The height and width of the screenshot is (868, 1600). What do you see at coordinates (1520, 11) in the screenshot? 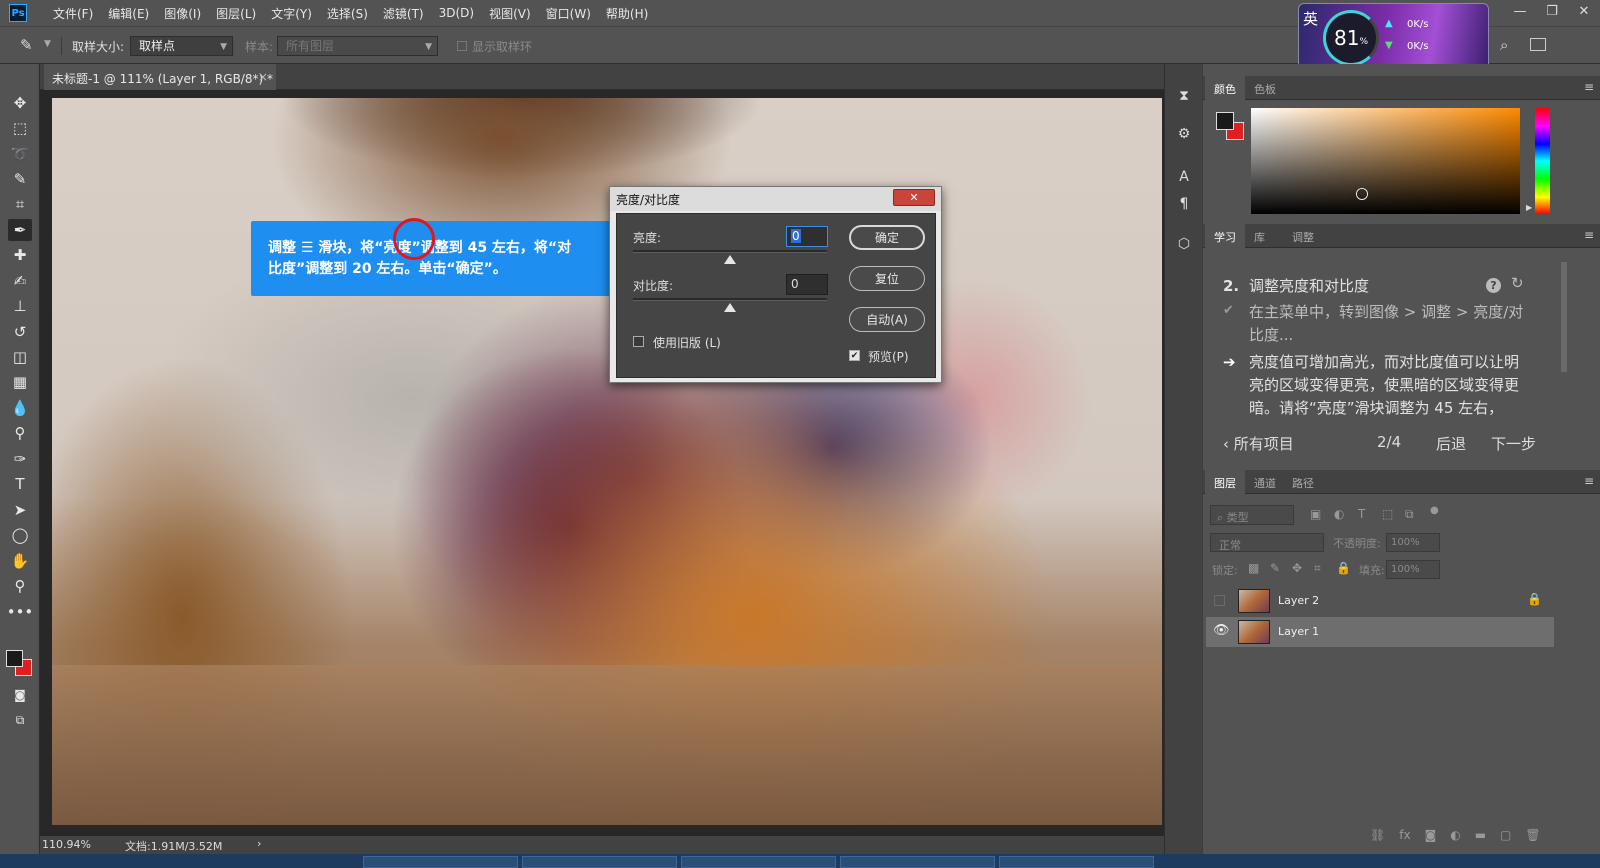
I see `minimize-button: —` at bounding box center [1520, 11].